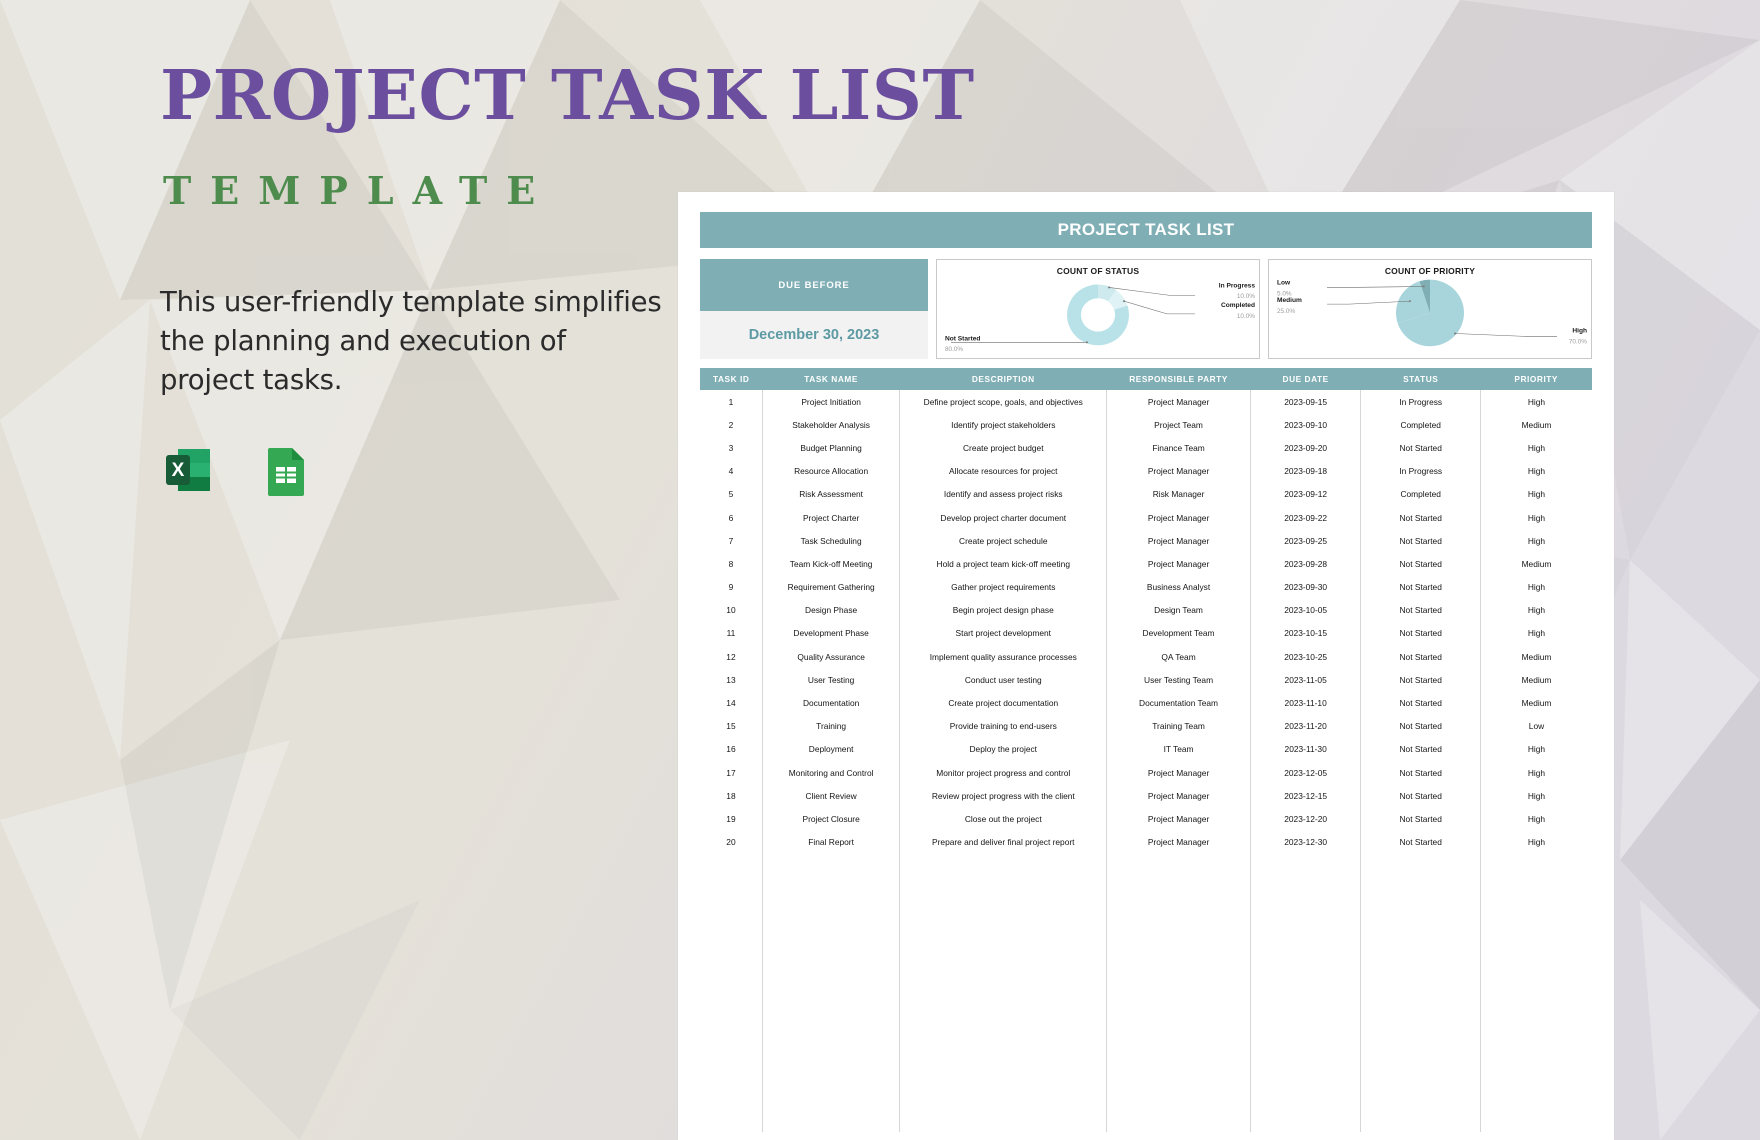  Describe the element at coordinates (1178, 425) in the screenshot. I see `cell-responsible-party: Project Team` at that location.